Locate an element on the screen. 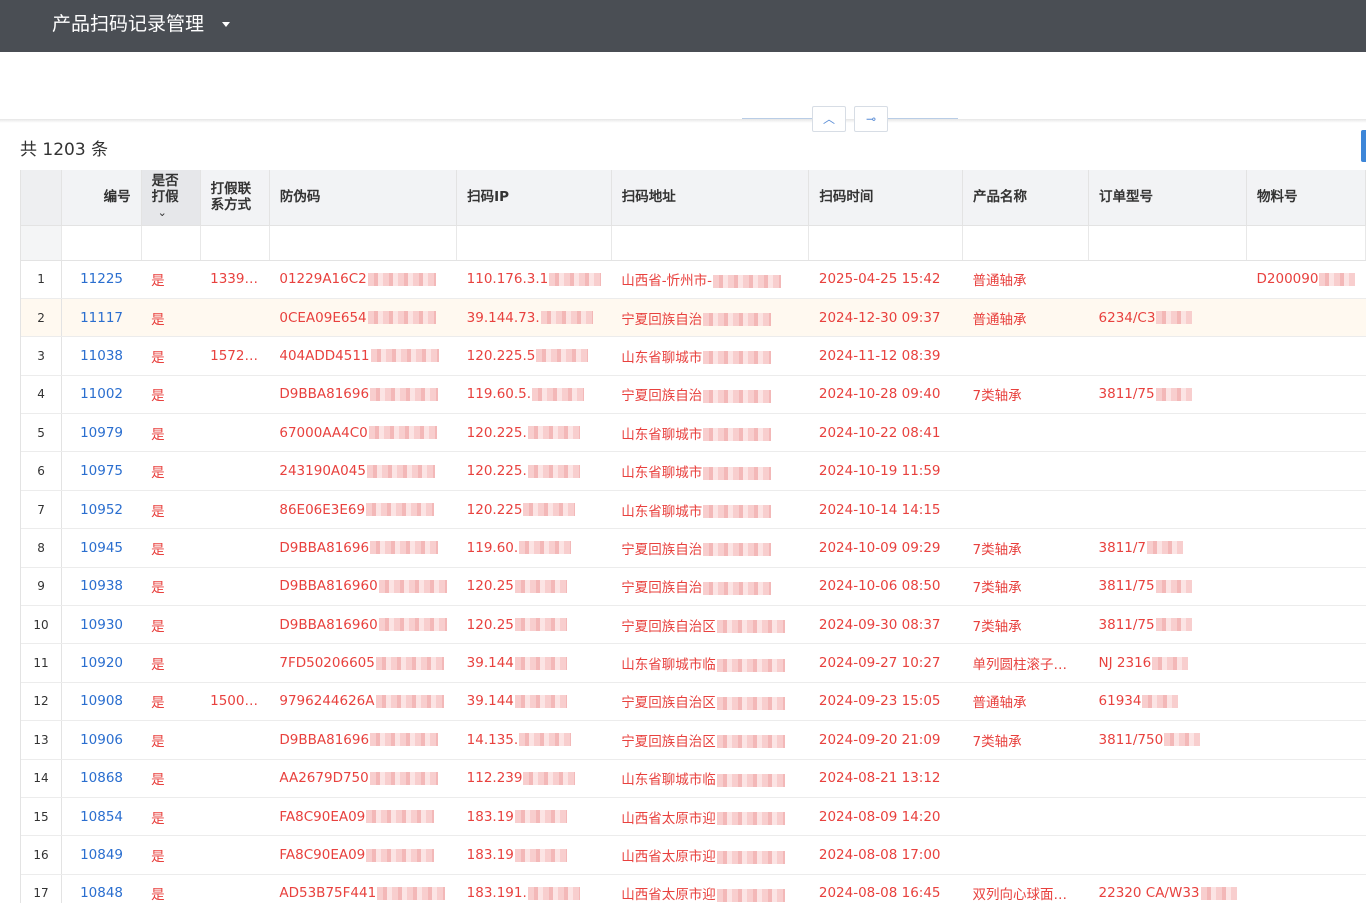  column-header-contact: 打假联 系方式 is located at coordinates (235, 198).